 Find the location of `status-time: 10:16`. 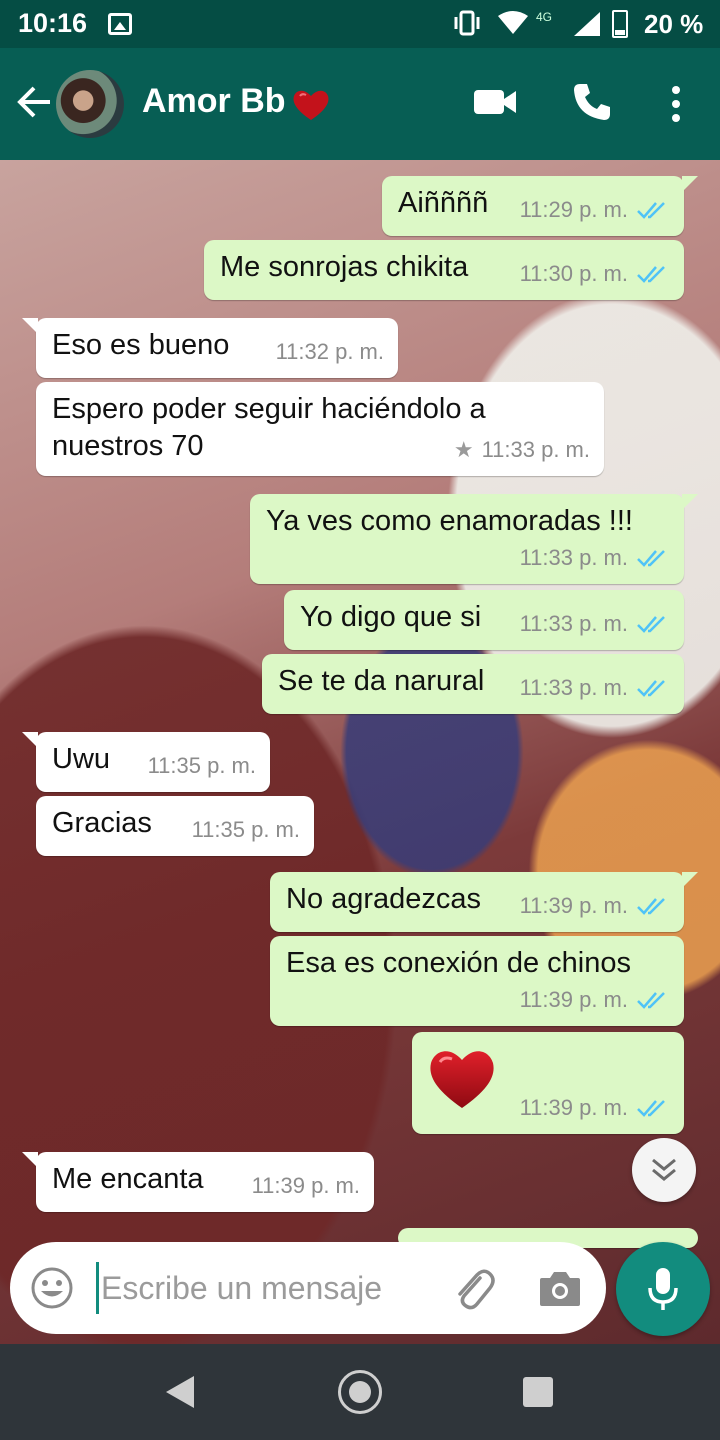

status-time: 10:16 is located at coordinates (53, 23).